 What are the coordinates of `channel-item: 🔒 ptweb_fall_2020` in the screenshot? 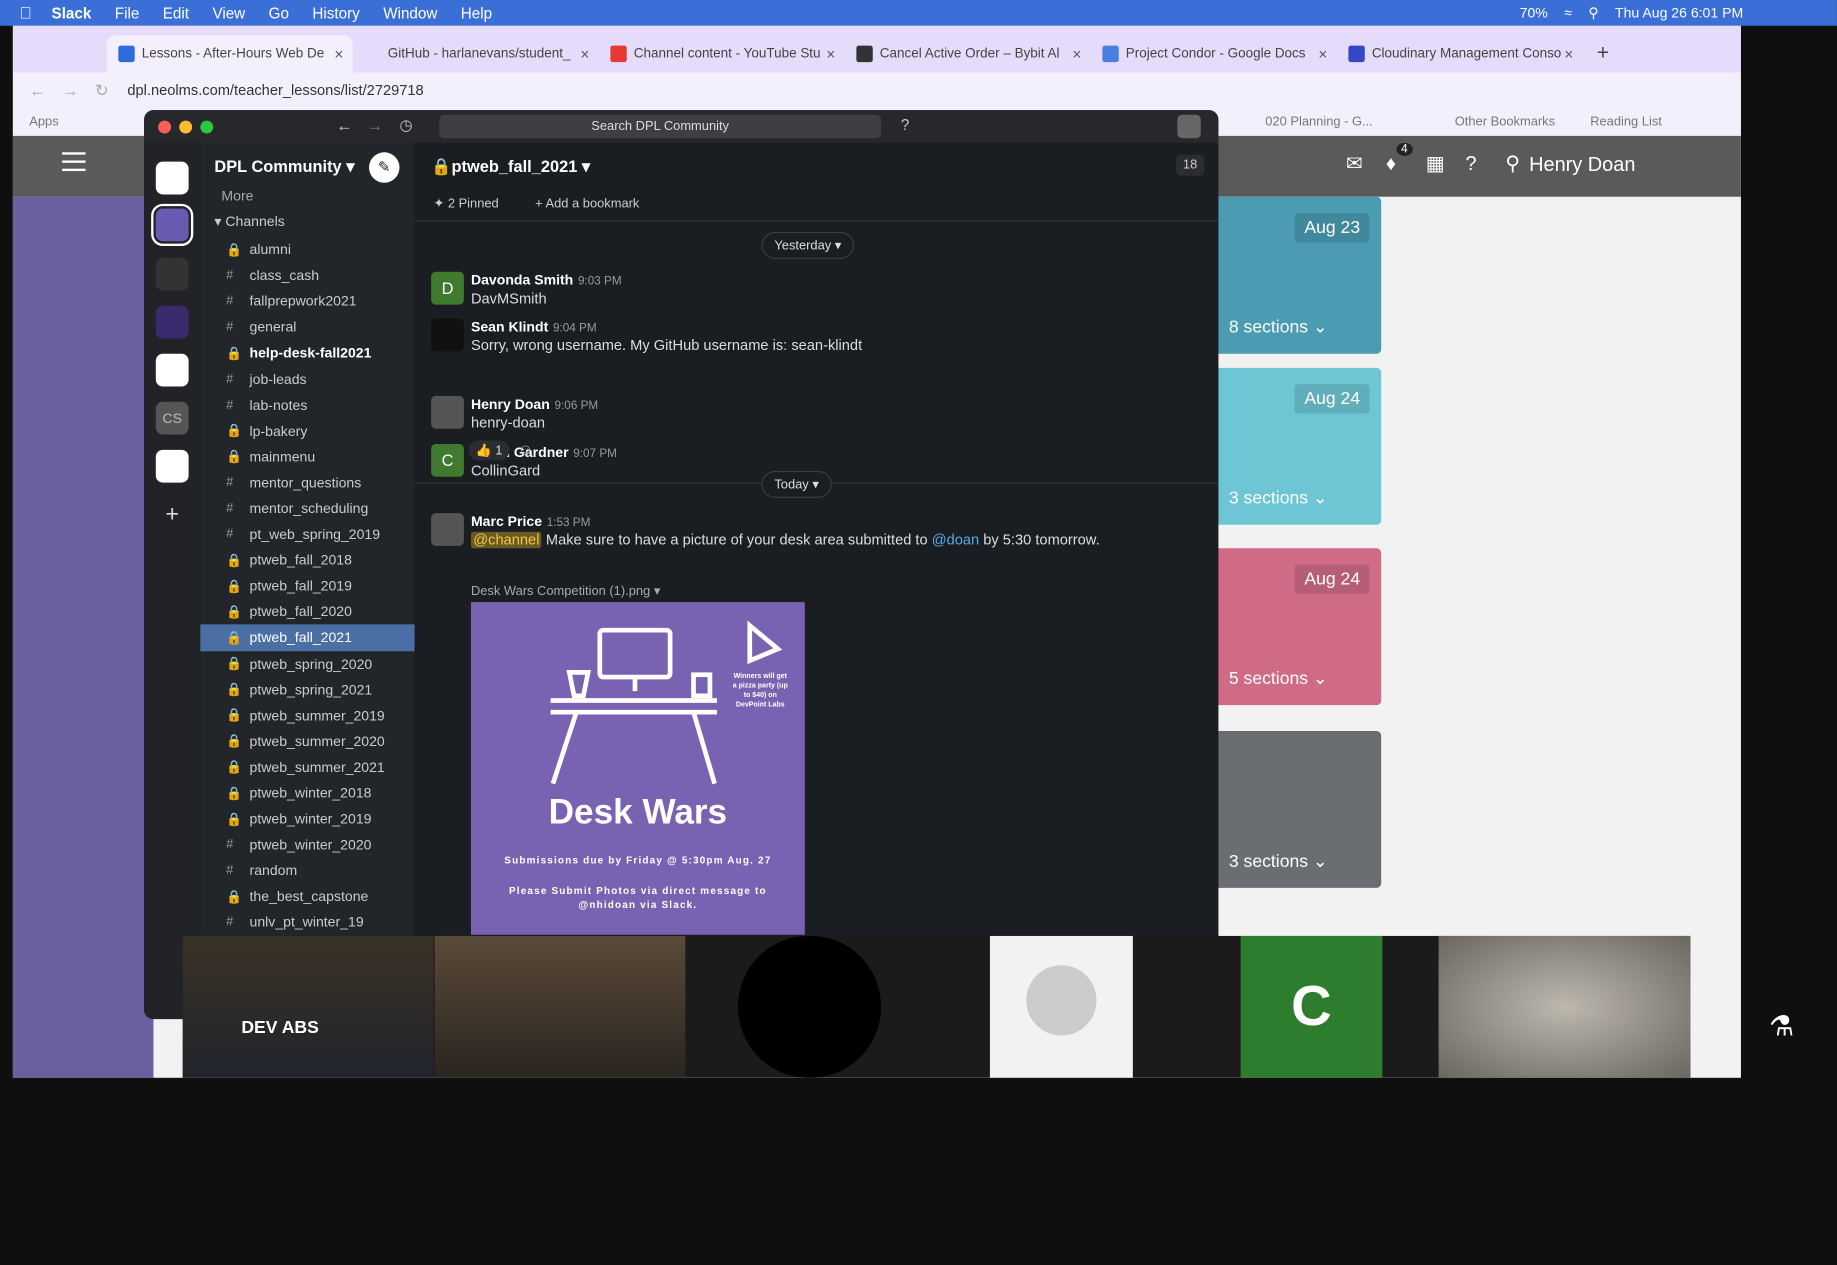 It's located at (307, 612).